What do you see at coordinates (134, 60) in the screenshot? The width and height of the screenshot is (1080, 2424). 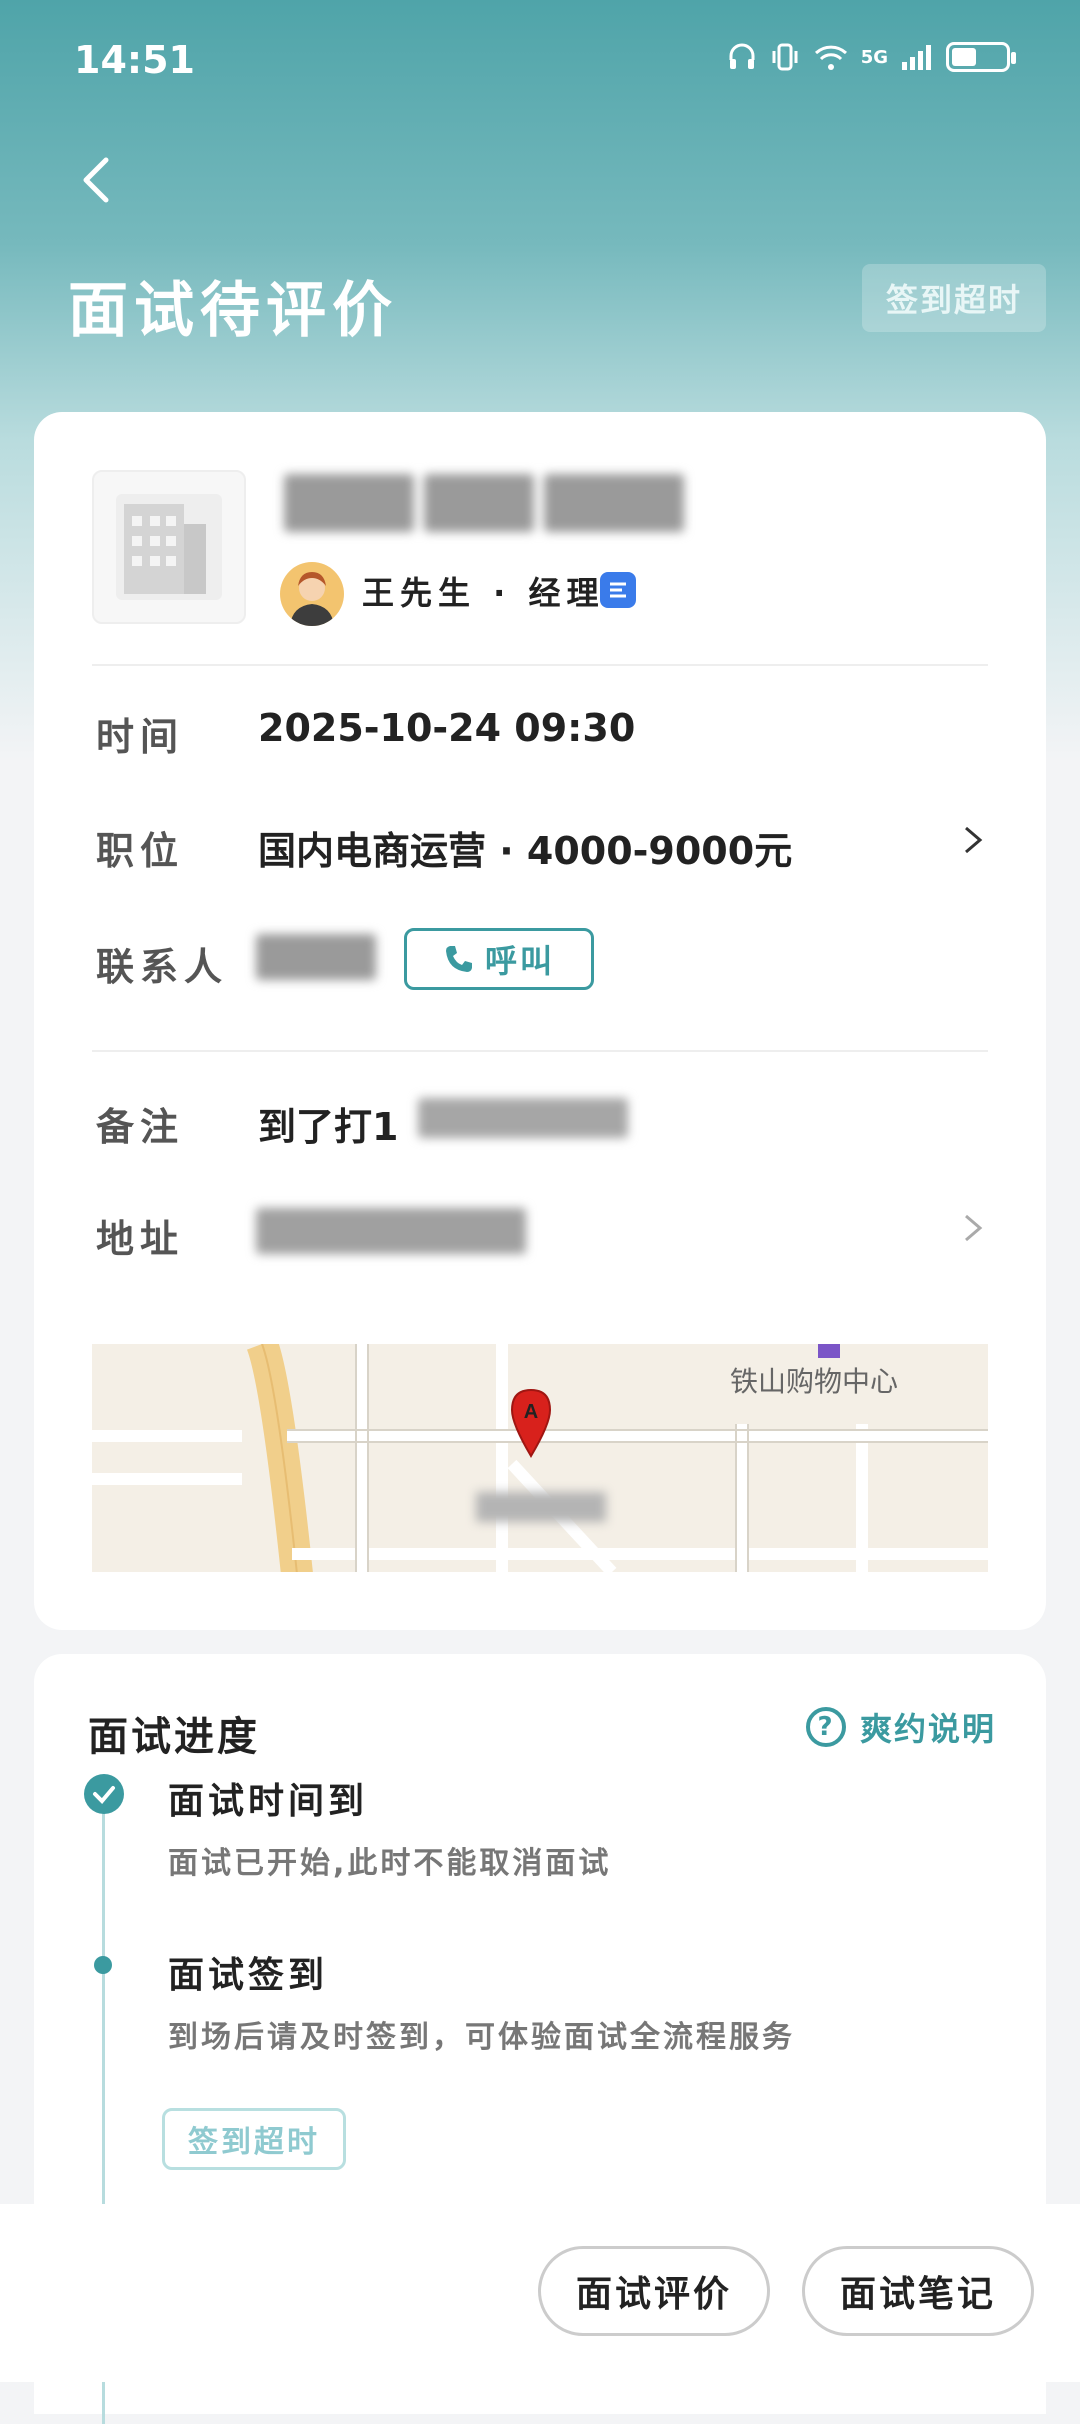 I see `status-time: 14:51` at bounding box center [134, 60].